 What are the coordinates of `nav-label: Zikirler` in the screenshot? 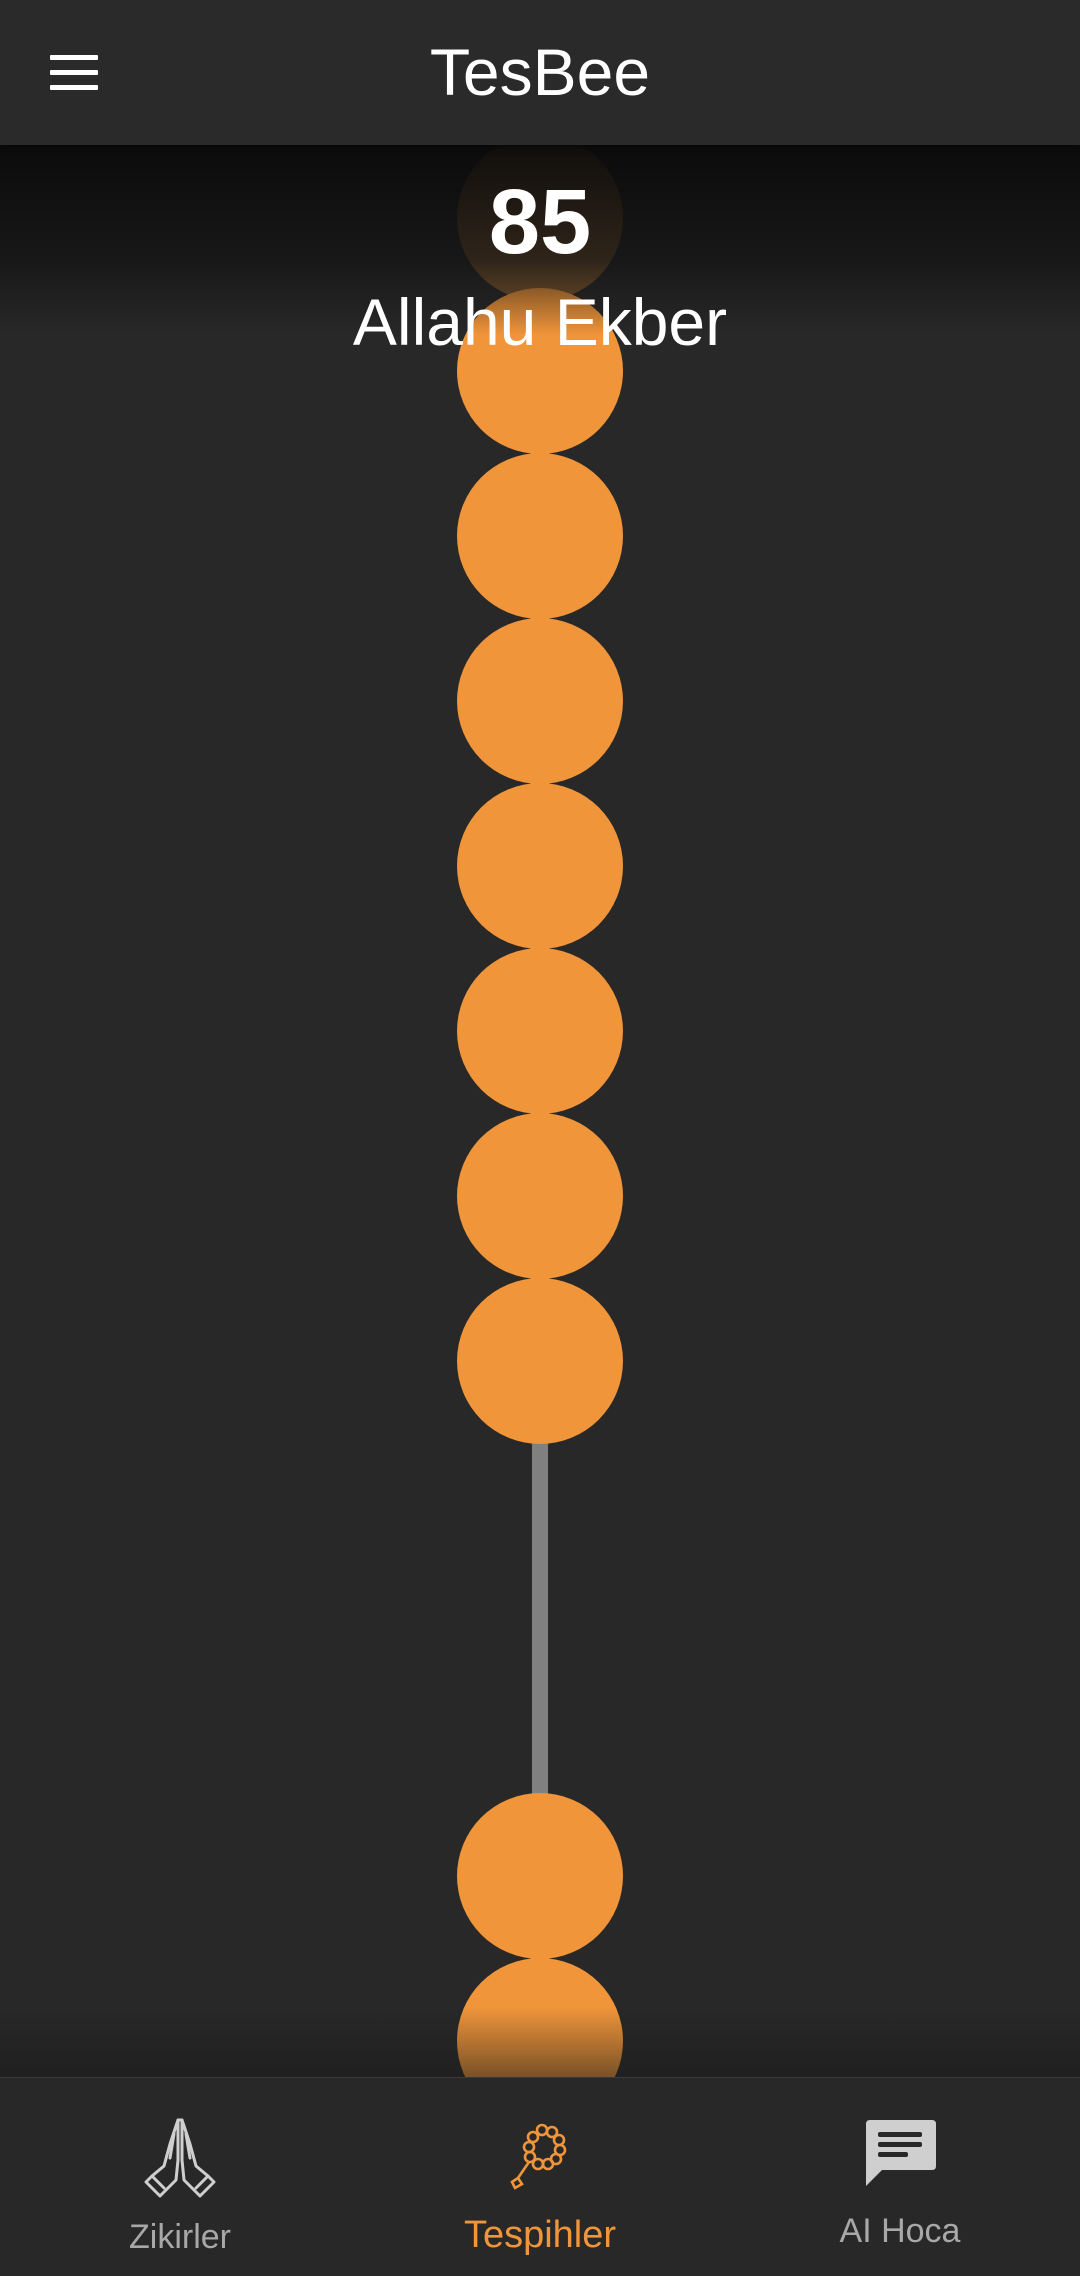 It's located at (180, 2237).